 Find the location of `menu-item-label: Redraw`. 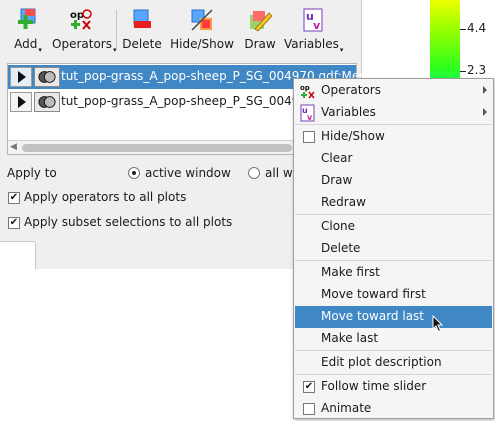

menu-item-label: Redraw is located at coordinates (343, 202).